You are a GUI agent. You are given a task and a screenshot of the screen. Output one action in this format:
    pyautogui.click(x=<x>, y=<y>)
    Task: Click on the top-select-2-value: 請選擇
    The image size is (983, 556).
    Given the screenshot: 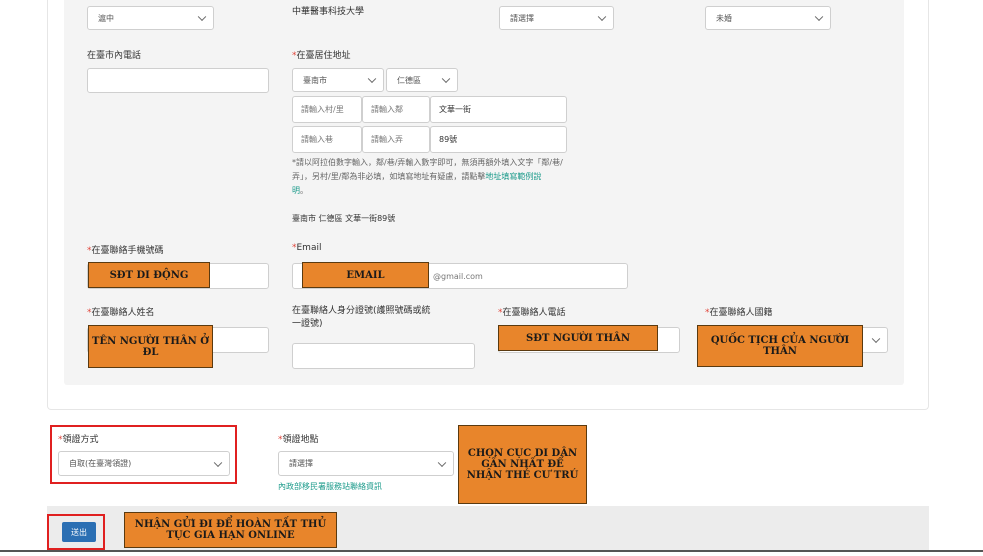 What is the action you would take?
    pyautogui.click(x=522, y=18)
    